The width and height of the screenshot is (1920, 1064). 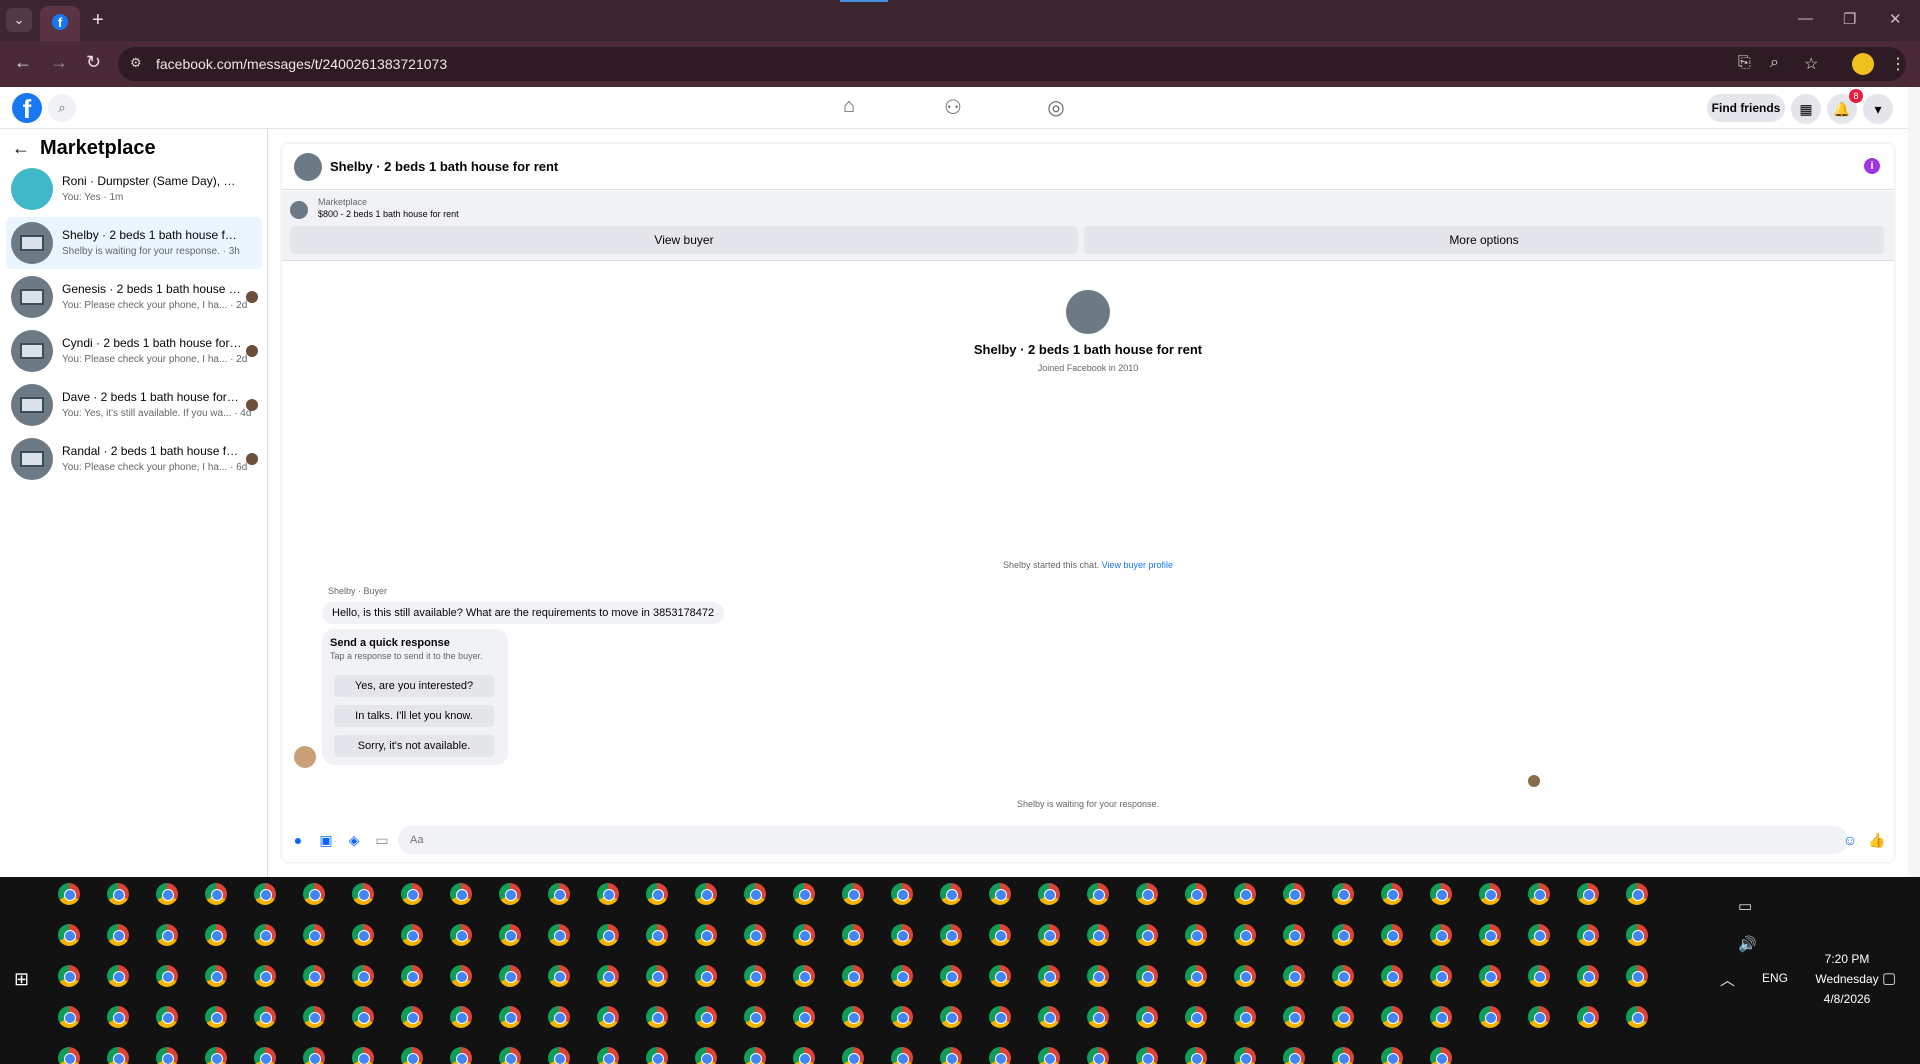 What do you see at coordinates (1876, 840) in the screenshot?
I see `like-thumb-icon: 👍` at bounding box center [1876, 840].